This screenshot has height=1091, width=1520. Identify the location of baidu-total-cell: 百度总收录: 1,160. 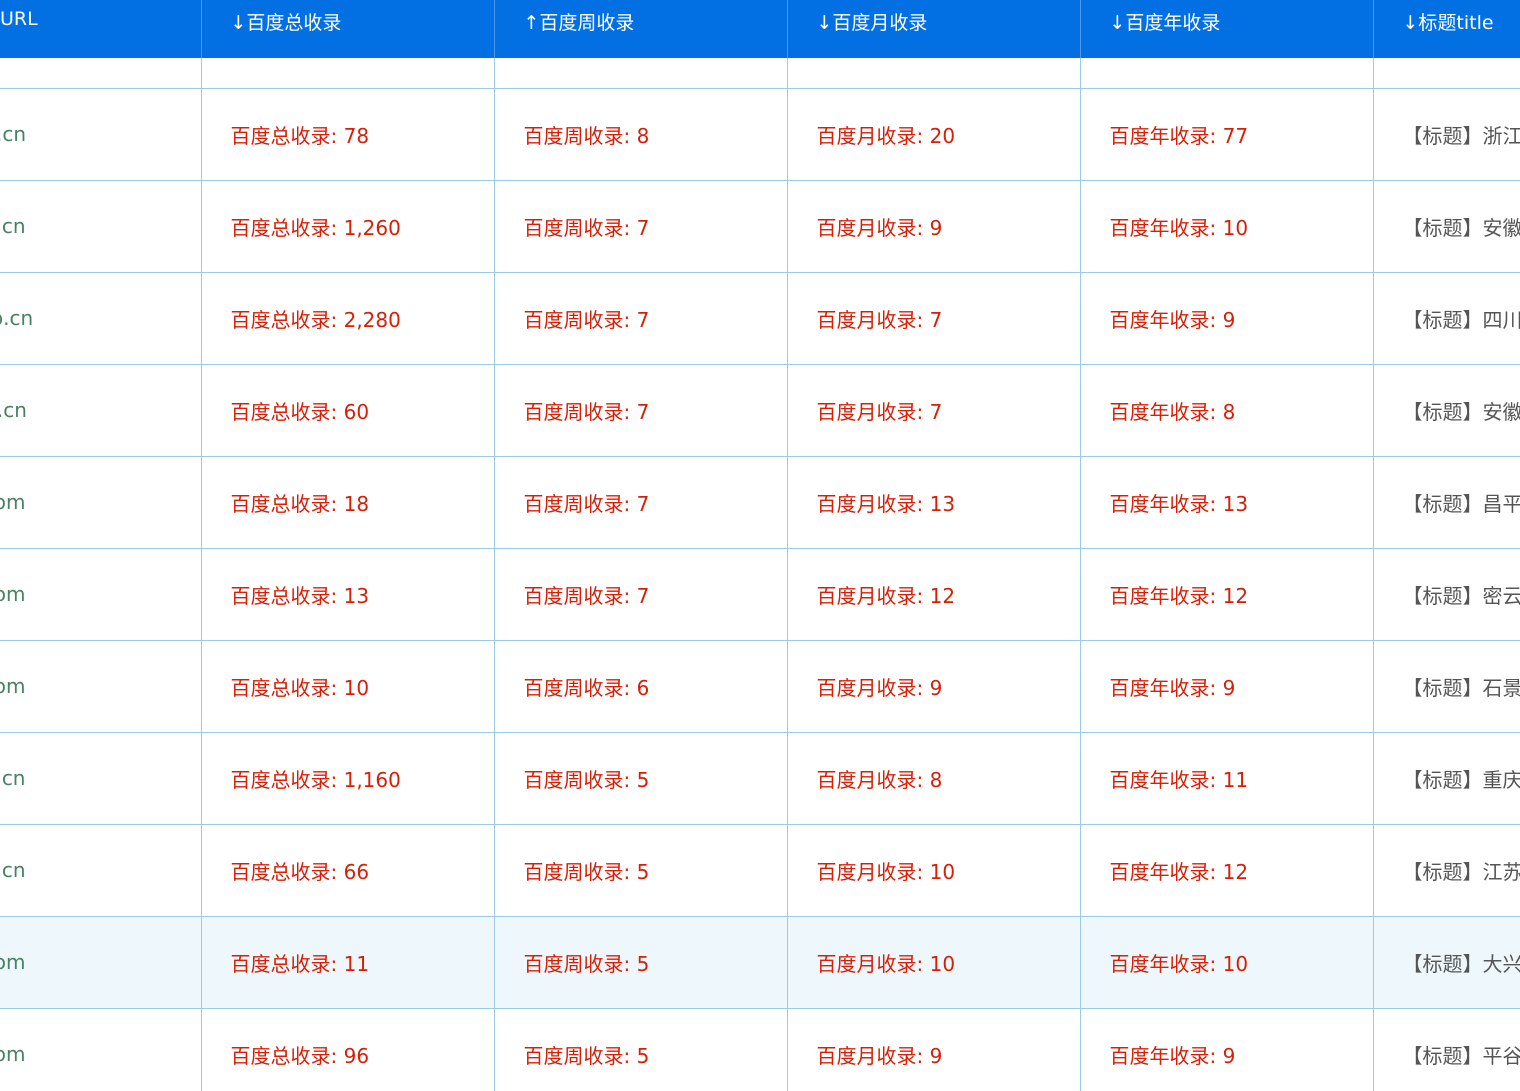
(348, 778).